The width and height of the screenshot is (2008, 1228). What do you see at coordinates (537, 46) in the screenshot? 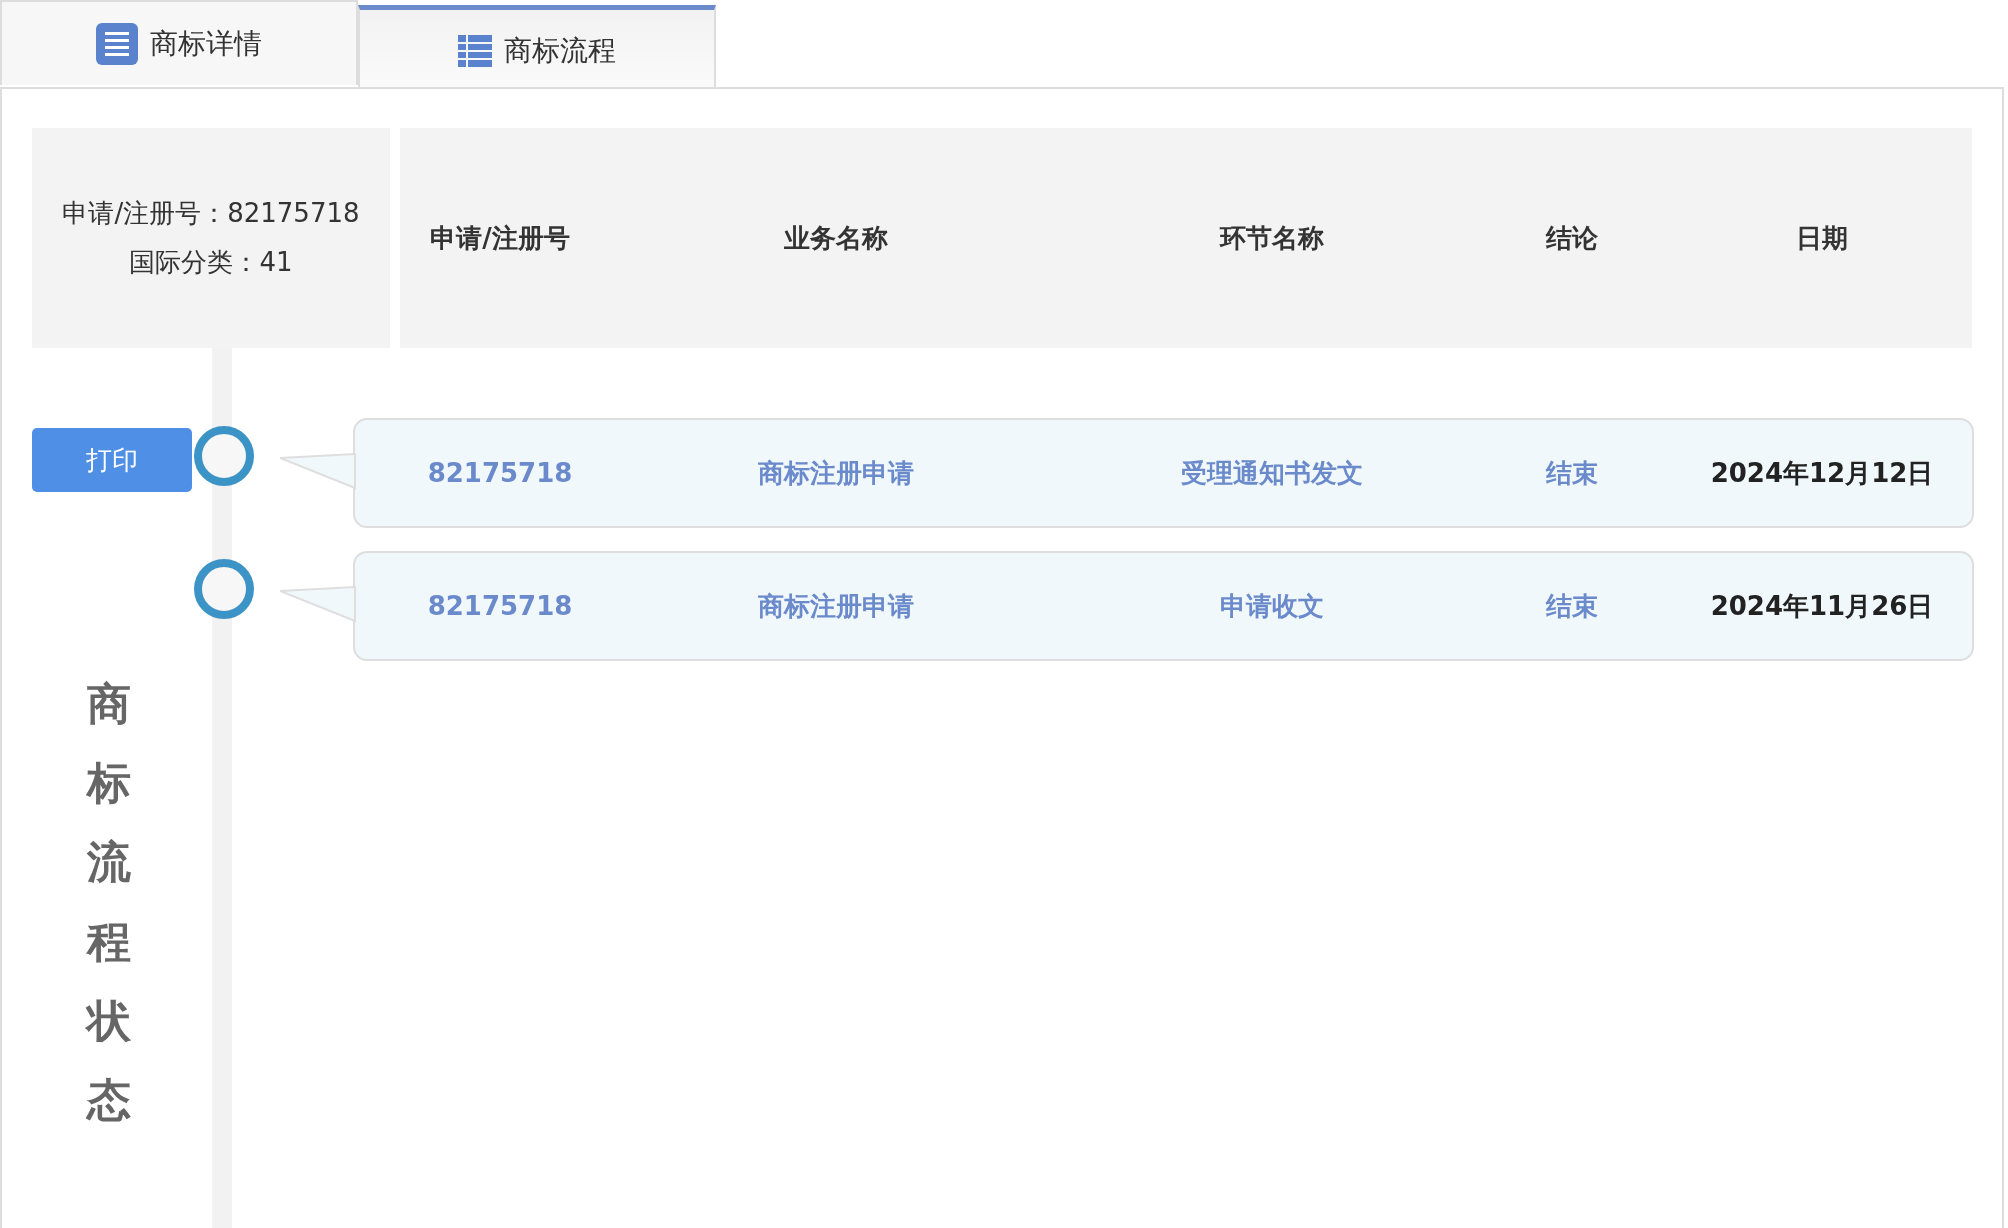
I see `tab: 商标流程` at bounding box center [537, 46].